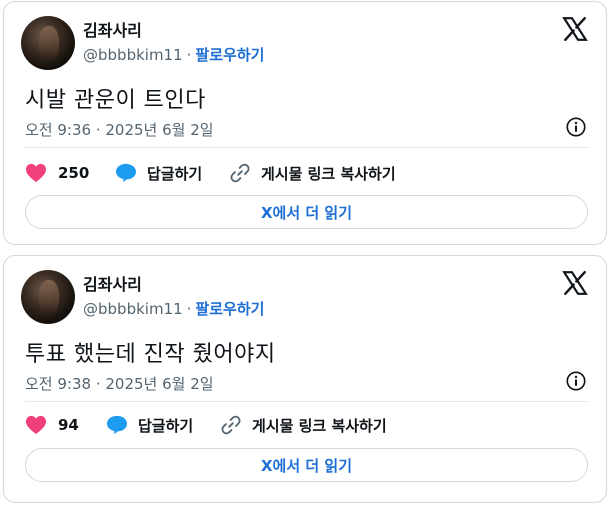 This screenshot has width=612, height=505. I want to click on tweet-text: 시발 관운이 트인다, so click(115, 100).